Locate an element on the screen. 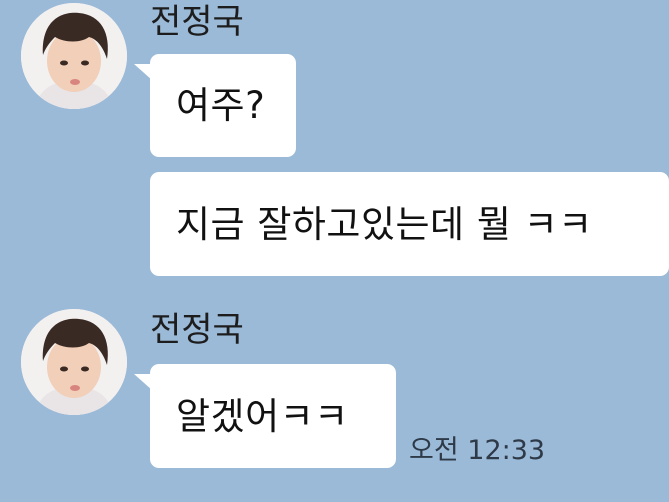  message-bubble: 알겠어ㅋㅋ is located at coordinates (273, 416).